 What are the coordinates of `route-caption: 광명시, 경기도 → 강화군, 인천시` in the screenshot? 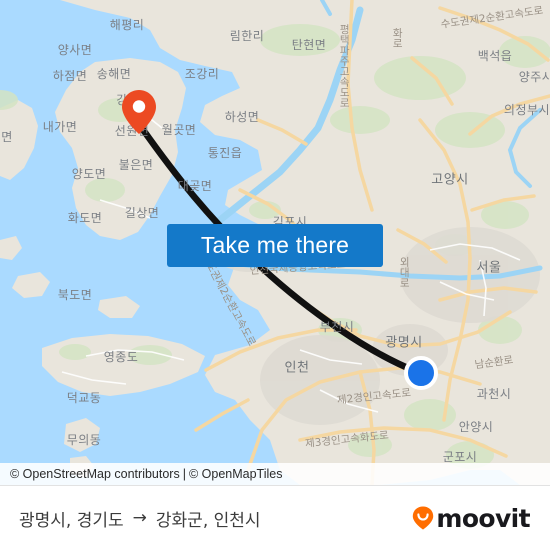 It's located at (140, 518).